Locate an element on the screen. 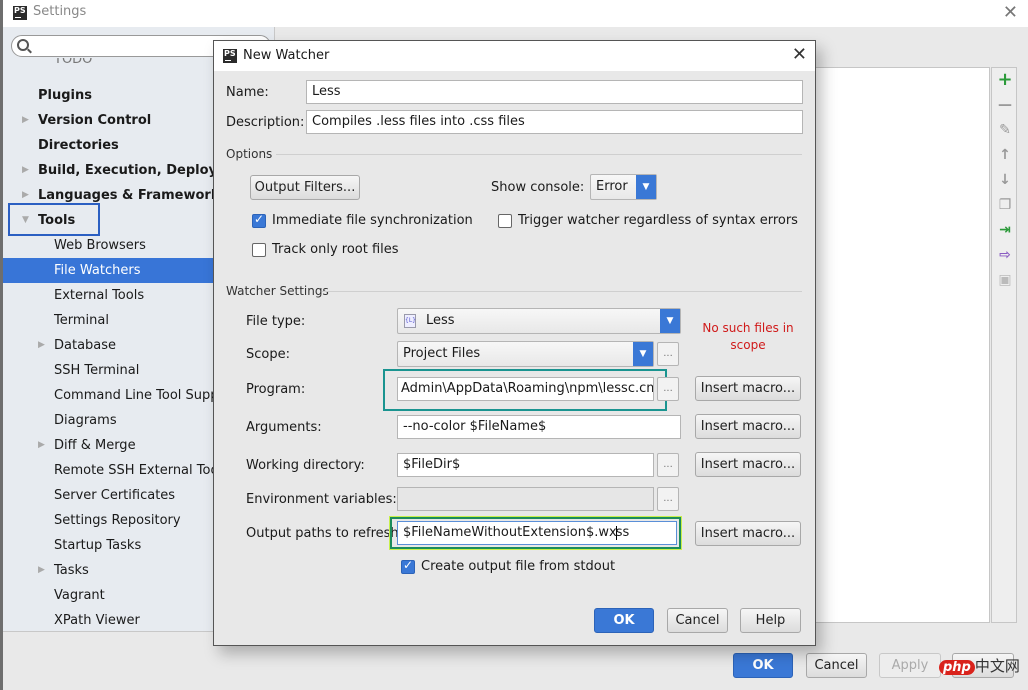 The width and height of the screenshot is (1028, 690). watcher-settings-section-title: Watcher Settings is located at coordinates (277, 291).